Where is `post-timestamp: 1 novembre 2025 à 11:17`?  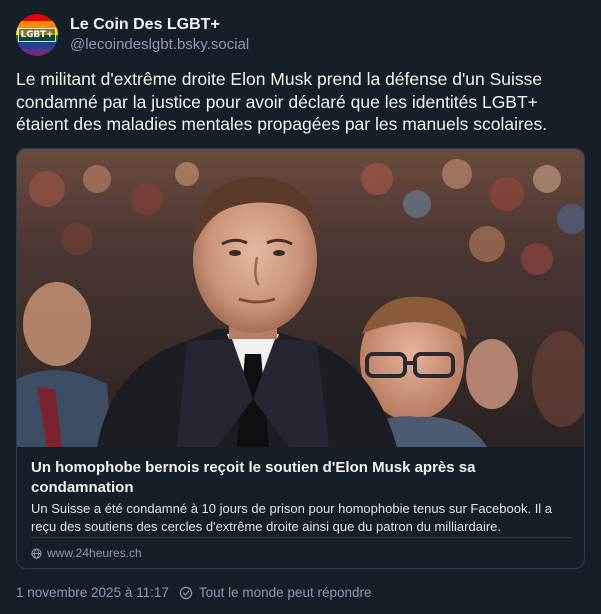
post-timestamp: 1 novembre 2025 à 11:17 is located at coordinates (92, 592).